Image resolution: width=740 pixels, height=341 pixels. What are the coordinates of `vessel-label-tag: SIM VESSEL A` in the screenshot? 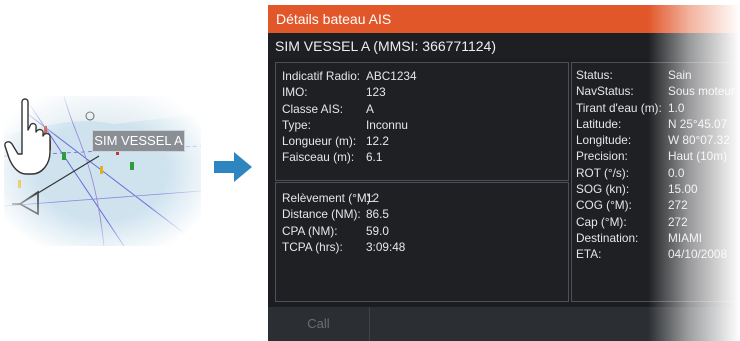 It's located at (138, 141).